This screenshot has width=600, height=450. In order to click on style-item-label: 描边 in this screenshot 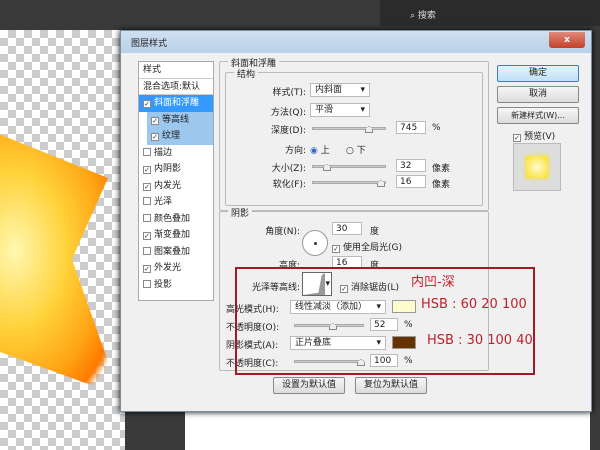, I will do `click(163, 152)`.